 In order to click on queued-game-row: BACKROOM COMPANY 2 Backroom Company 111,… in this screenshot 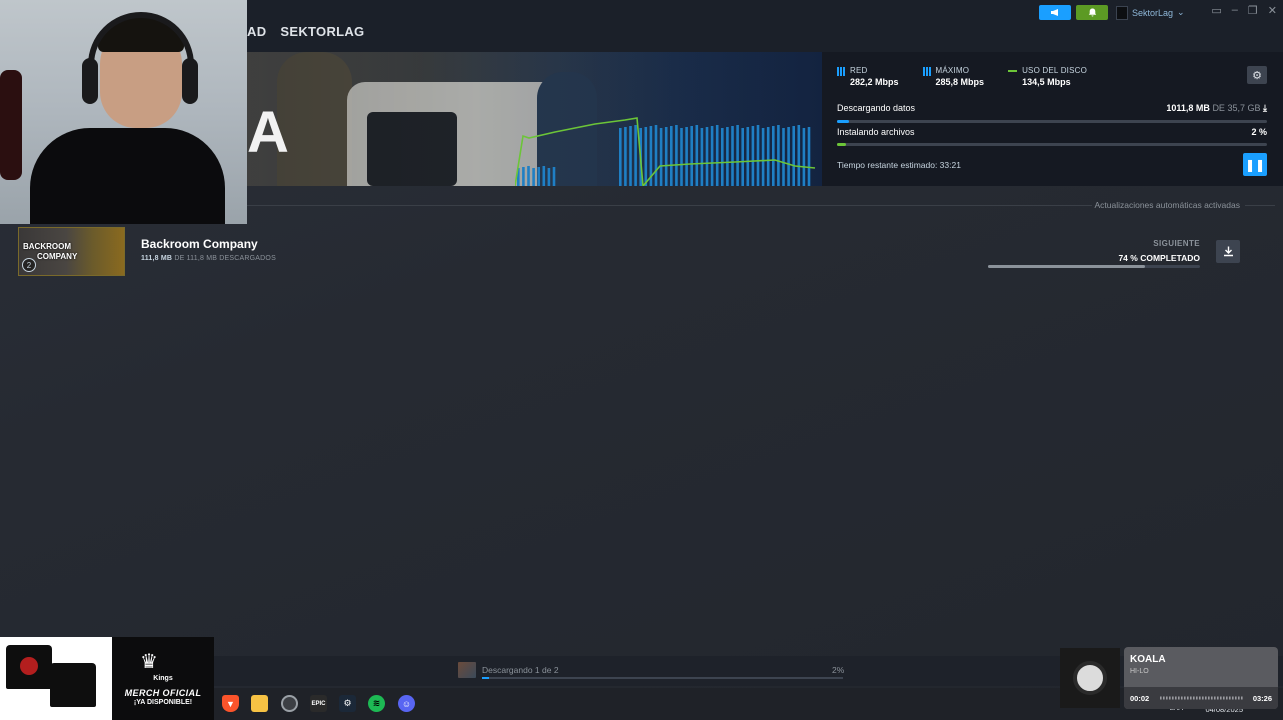, I will do `click(643, 252)`.